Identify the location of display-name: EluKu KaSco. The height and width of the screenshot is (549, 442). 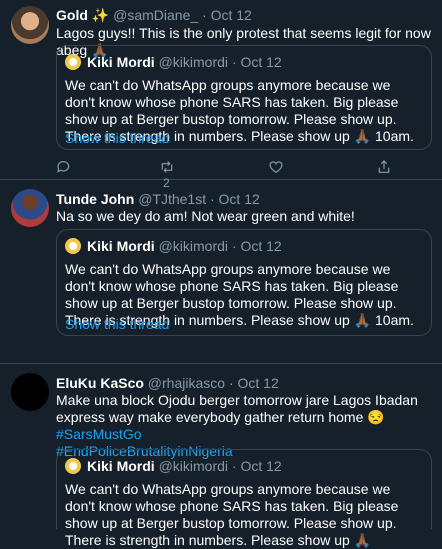
(100, 383).